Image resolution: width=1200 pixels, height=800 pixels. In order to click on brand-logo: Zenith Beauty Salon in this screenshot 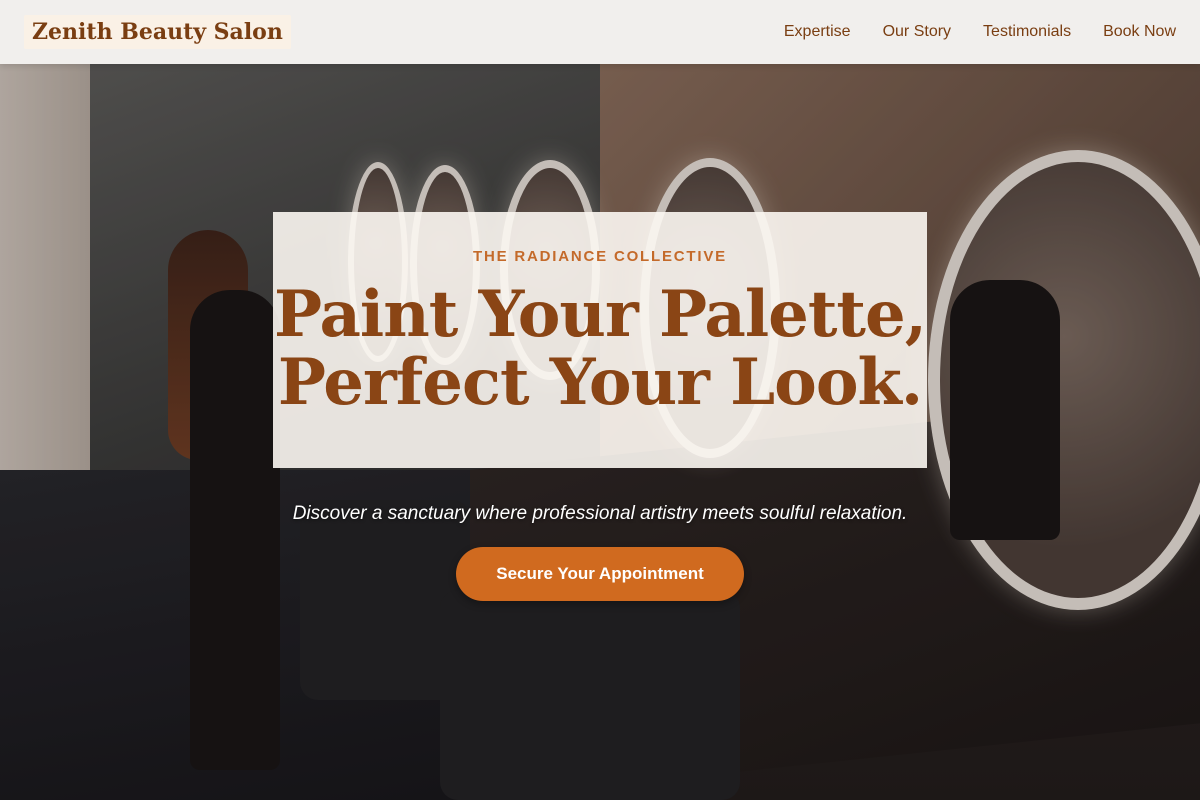, I will do `click(157, 32)`.